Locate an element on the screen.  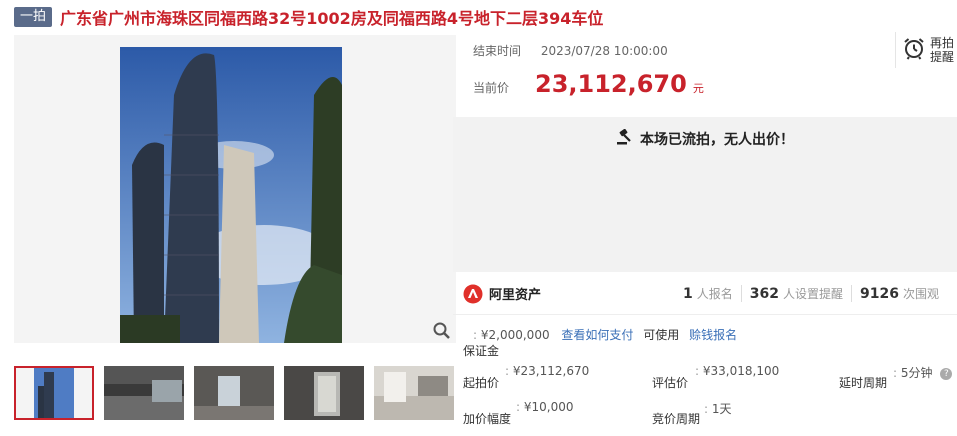
status-message: 本场已流拍，无人出价！ is located at coordinates (705, 138).